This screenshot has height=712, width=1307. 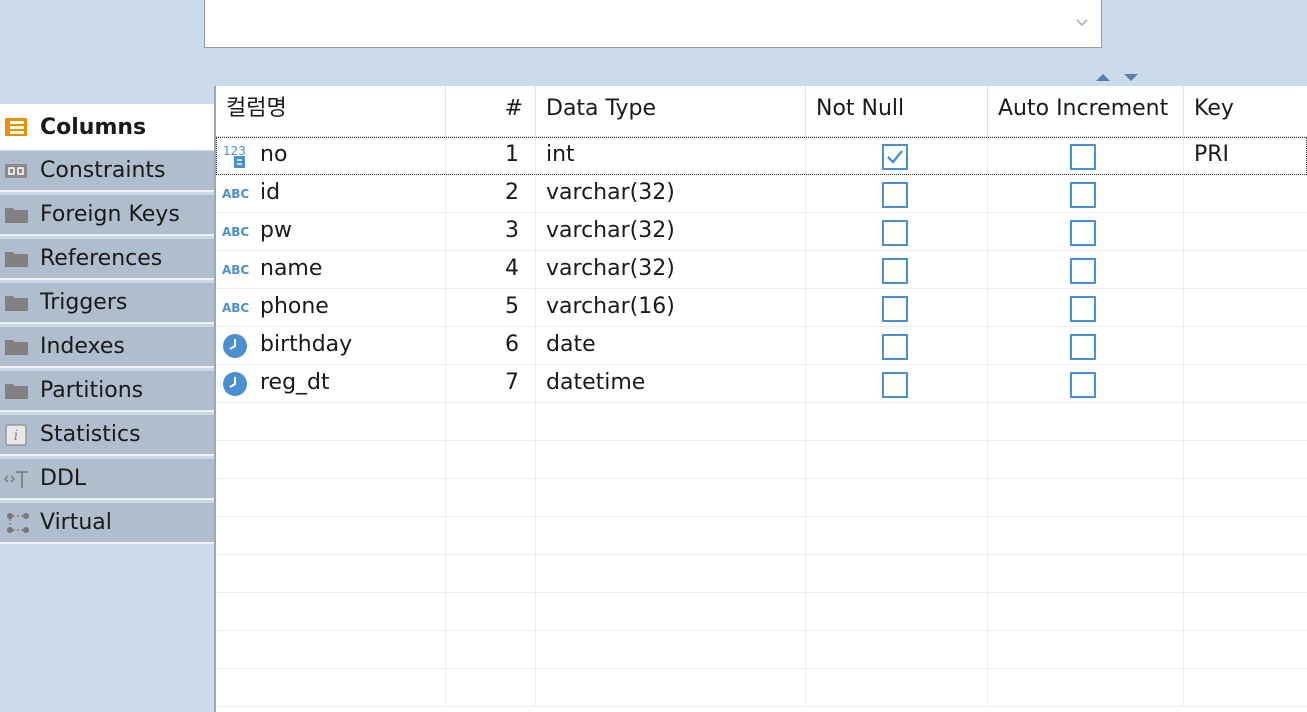 I want to click on table-row: 123 no 1 int PRI, so click(x=761, y=156).